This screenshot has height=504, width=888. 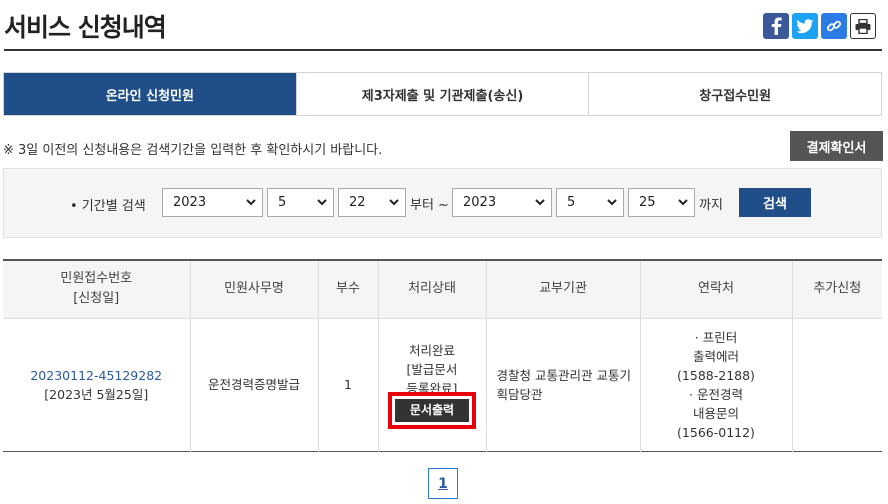 What do you see at coordinates (805, 26) in the screenshot?
I see `twitter-icon` at bounding box center [805, 26].